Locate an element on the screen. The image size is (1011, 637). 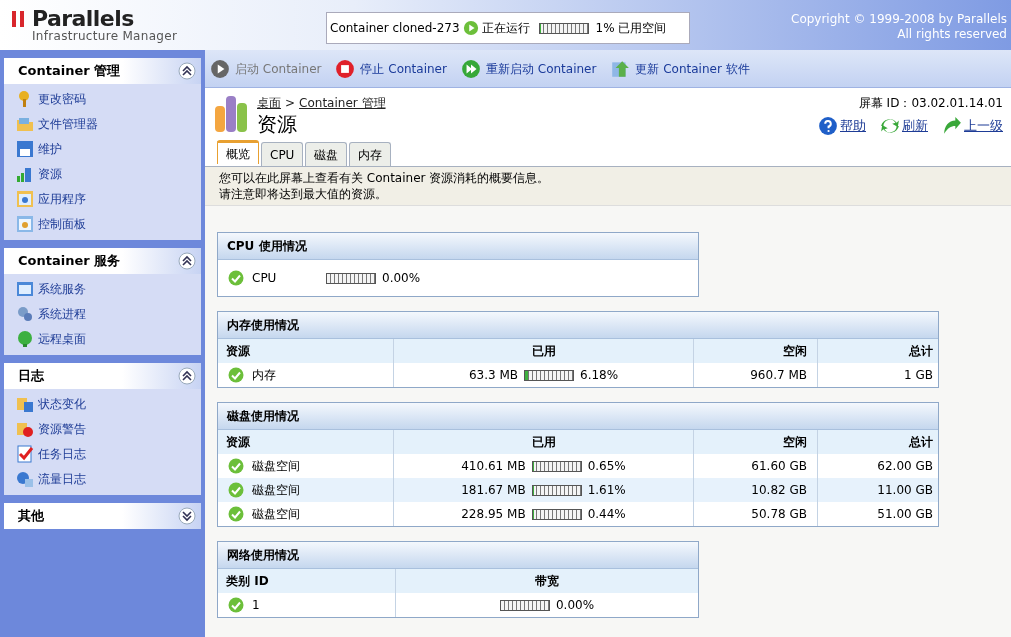
tab: CPU is located at coordinates (282, 154).